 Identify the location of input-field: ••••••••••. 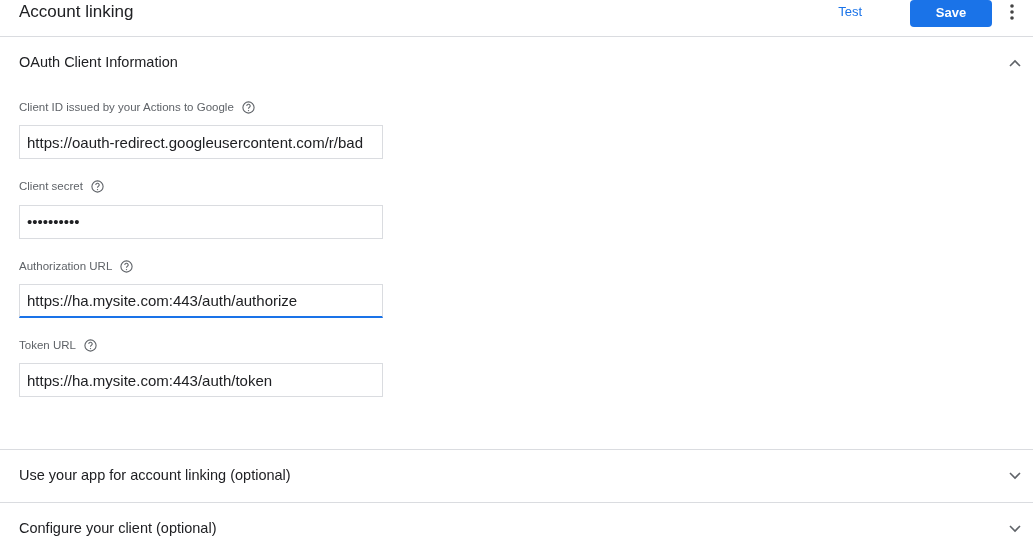
(201, 221).